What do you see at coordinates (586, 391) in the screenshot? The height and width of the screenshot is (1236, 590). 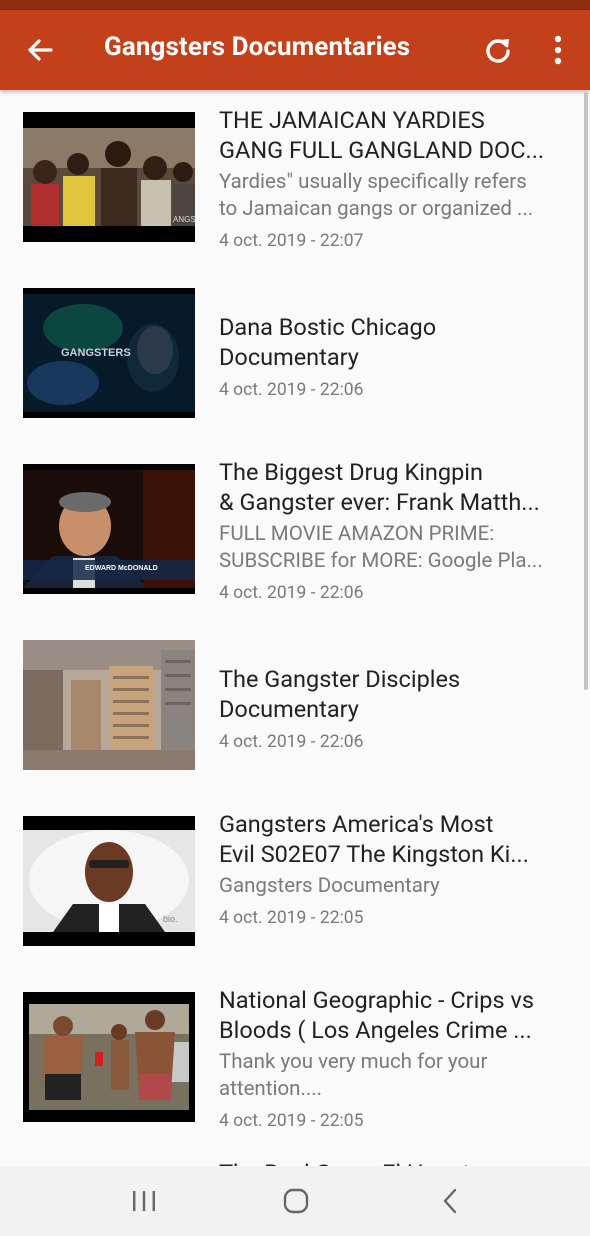 I see `scrollbar` at bounding box center [586, 391].